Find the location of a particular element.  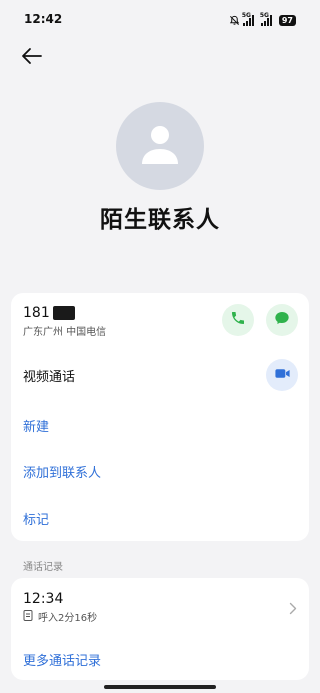

person-icon is located at coordinates (160, 146).